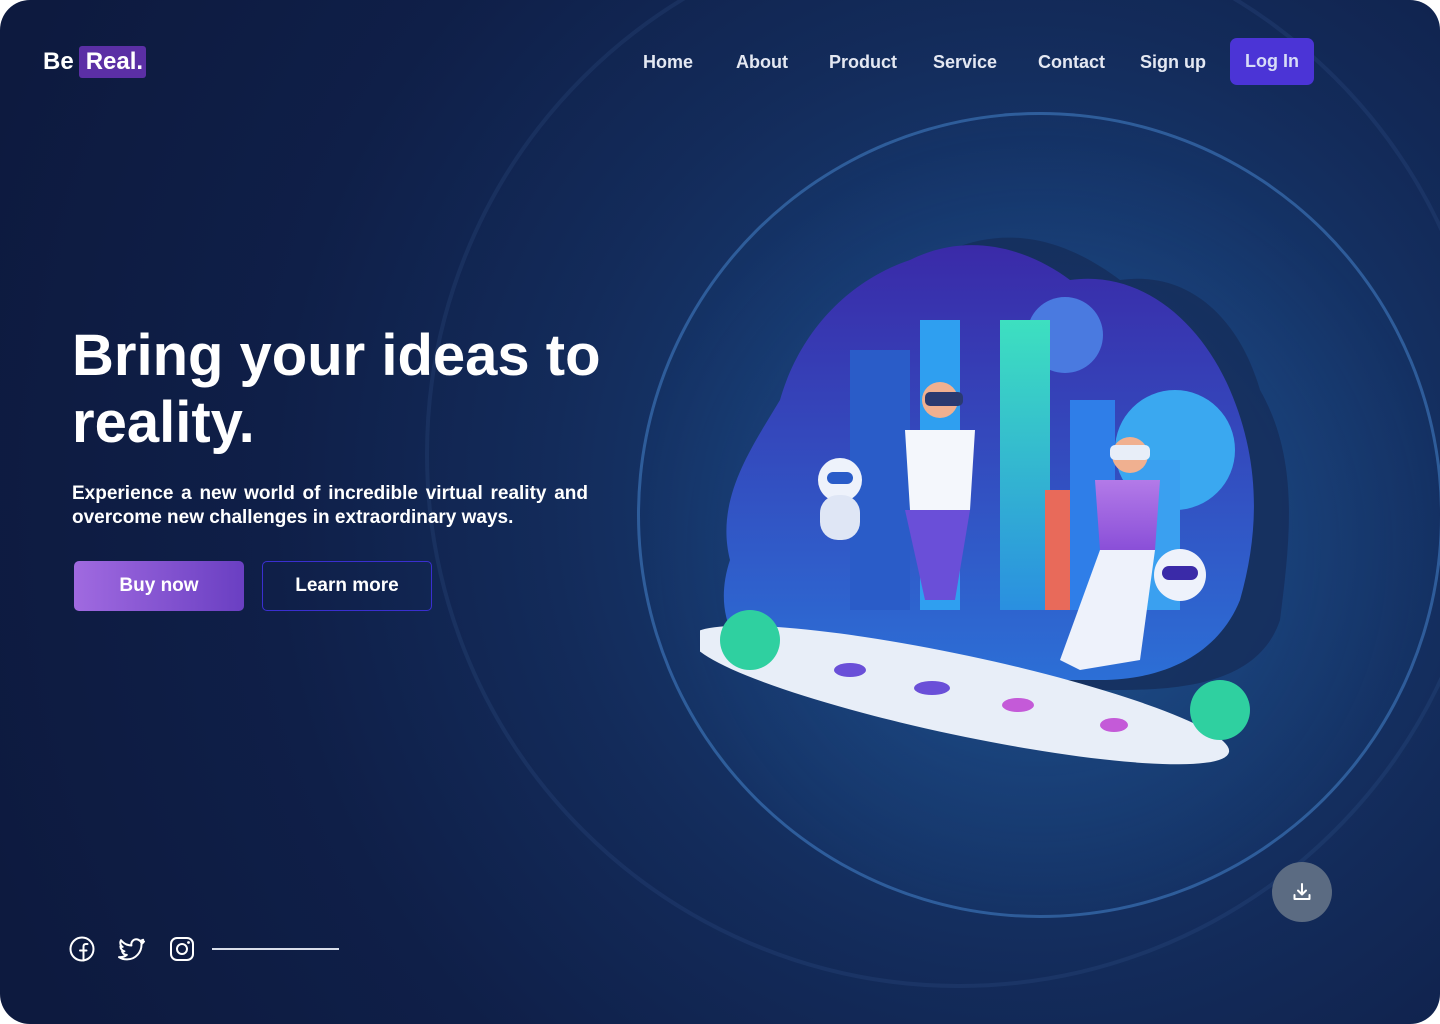 The image size is (1440, 1024). I want to click on nav-item-about: About, so click(762, 62).